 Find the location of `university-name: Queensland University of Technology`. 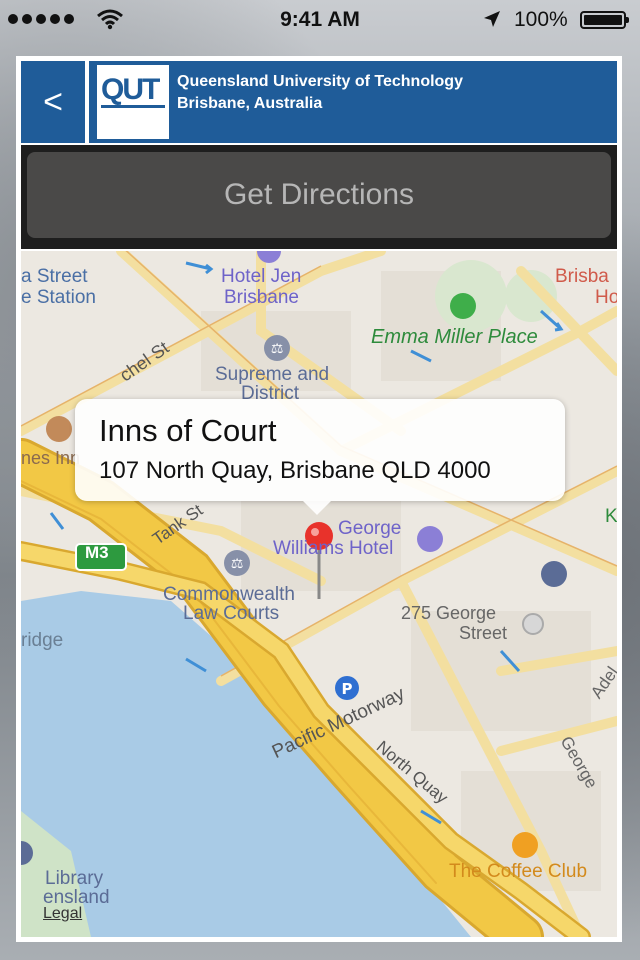

university-name: Queensland University of Technology is located at coordinates (320, 81).